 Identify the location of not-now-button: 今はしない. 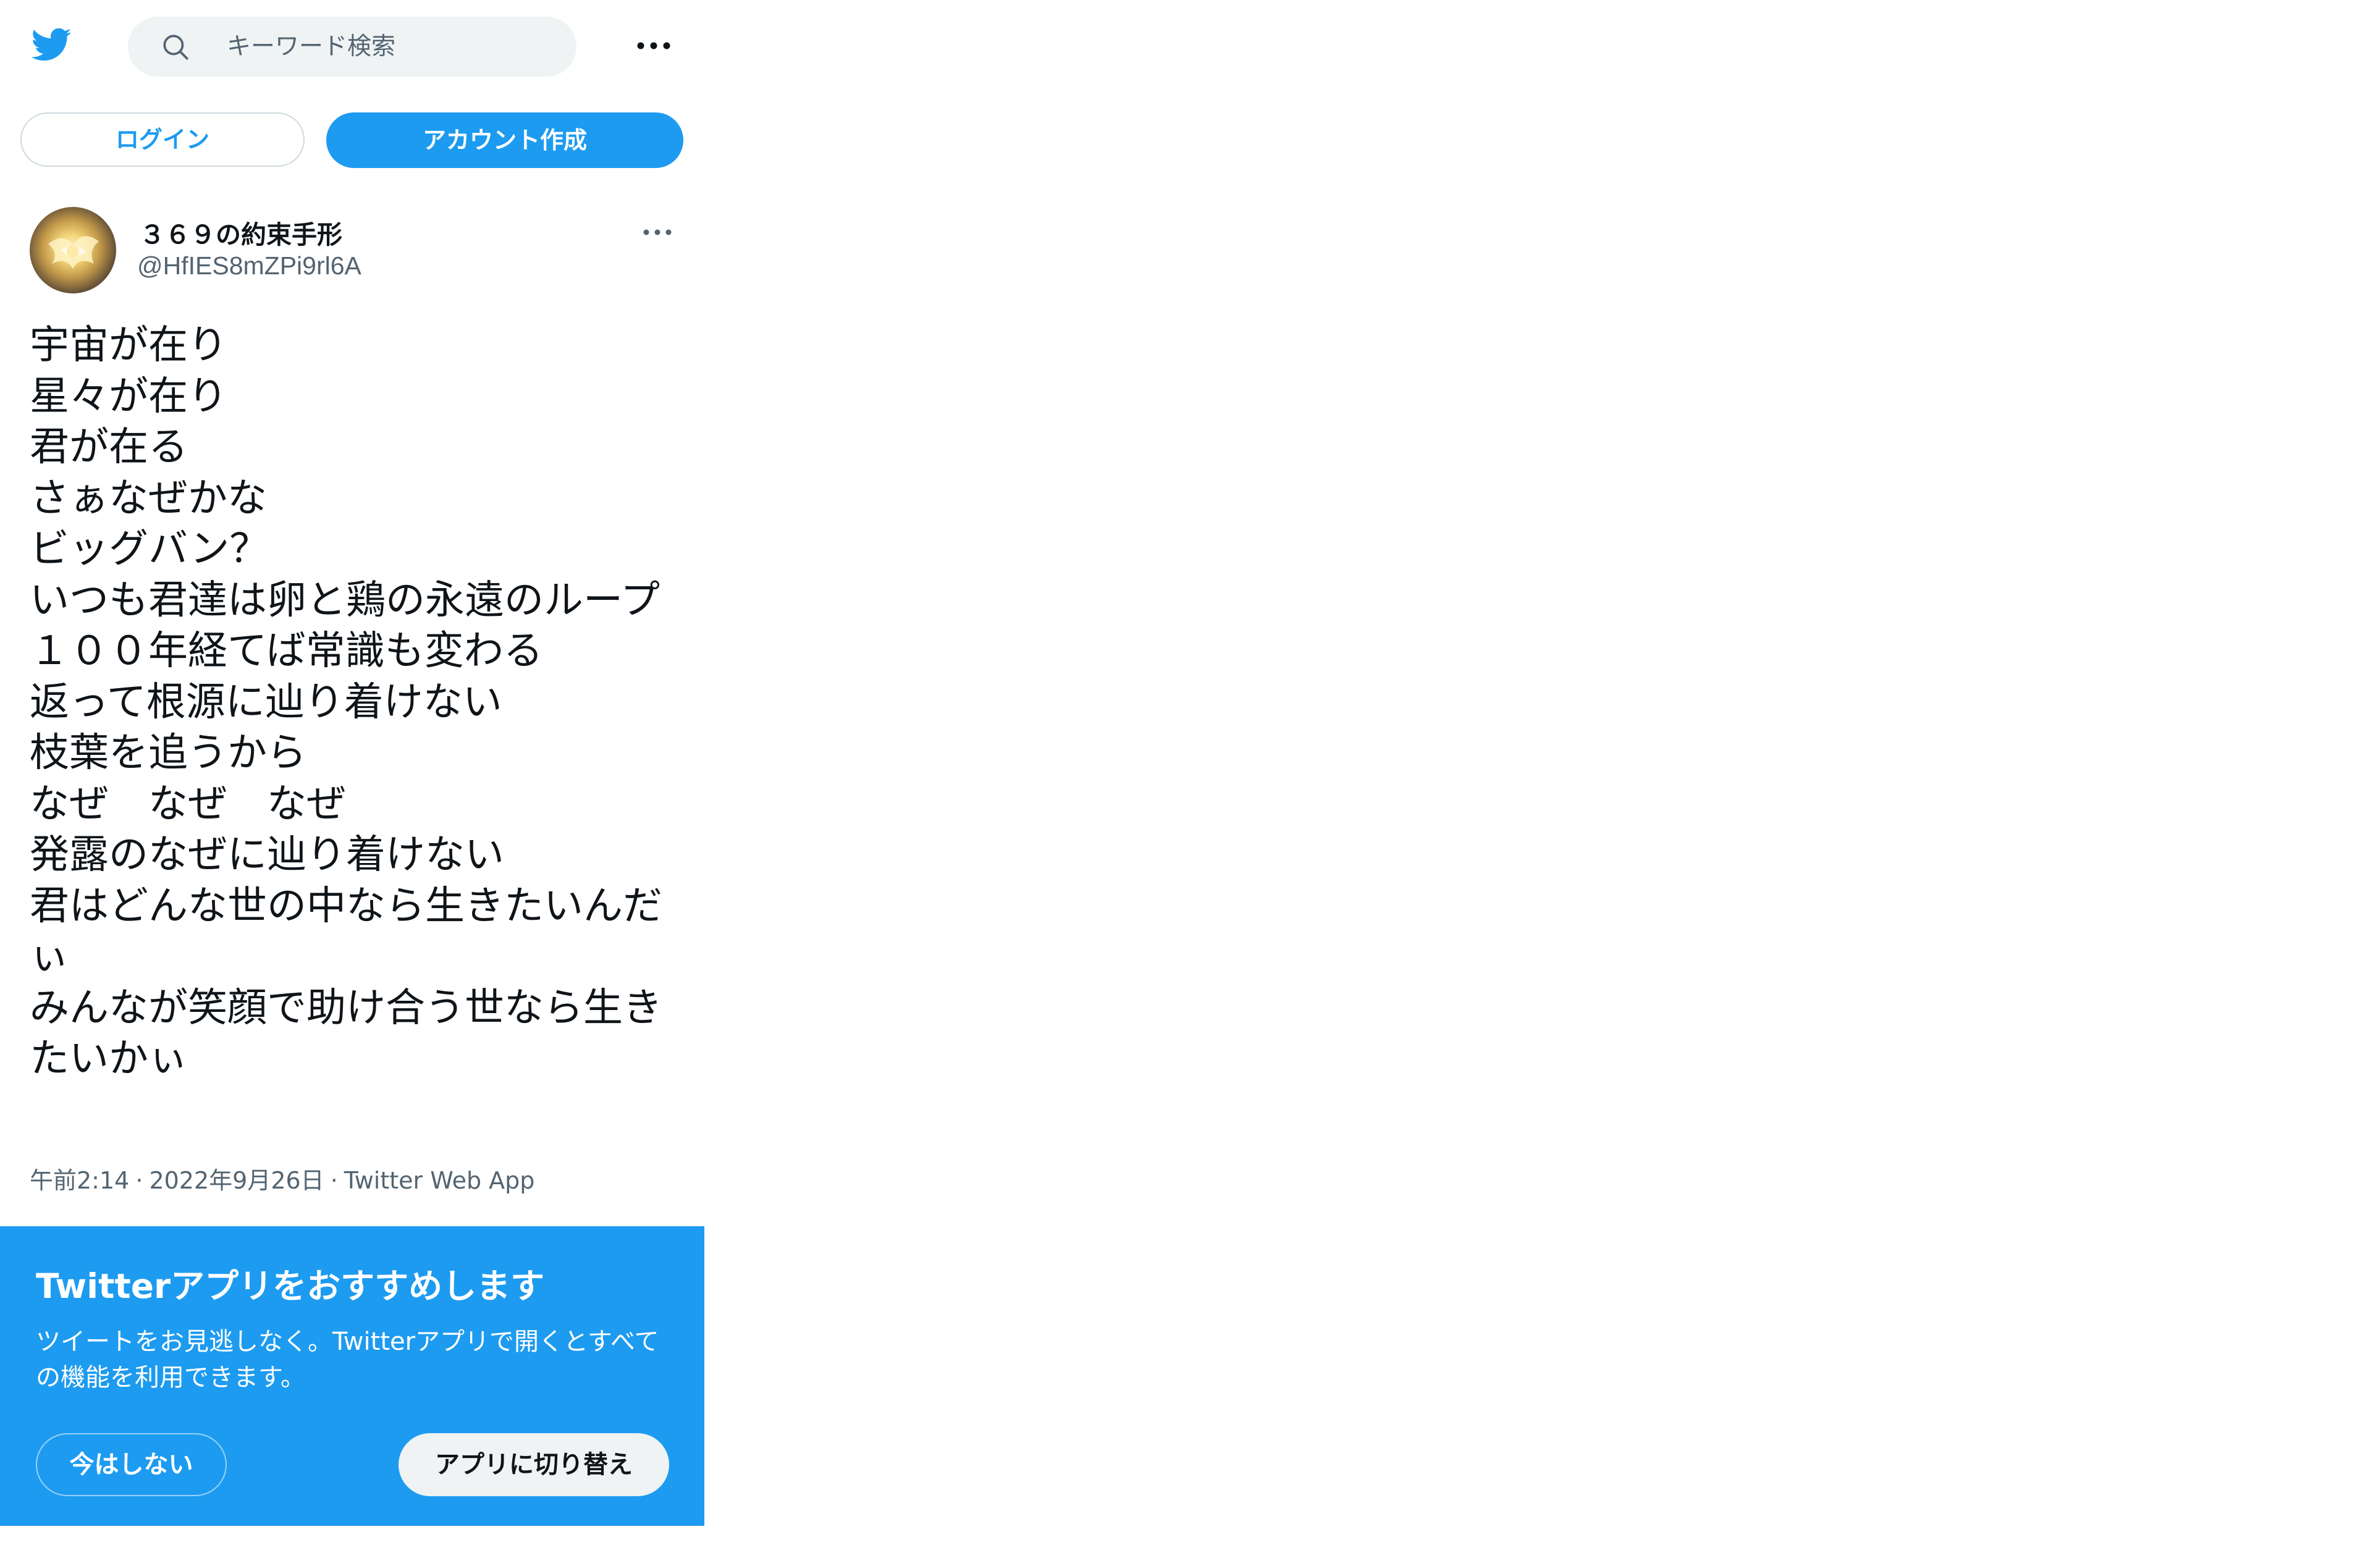
(131, 1464).